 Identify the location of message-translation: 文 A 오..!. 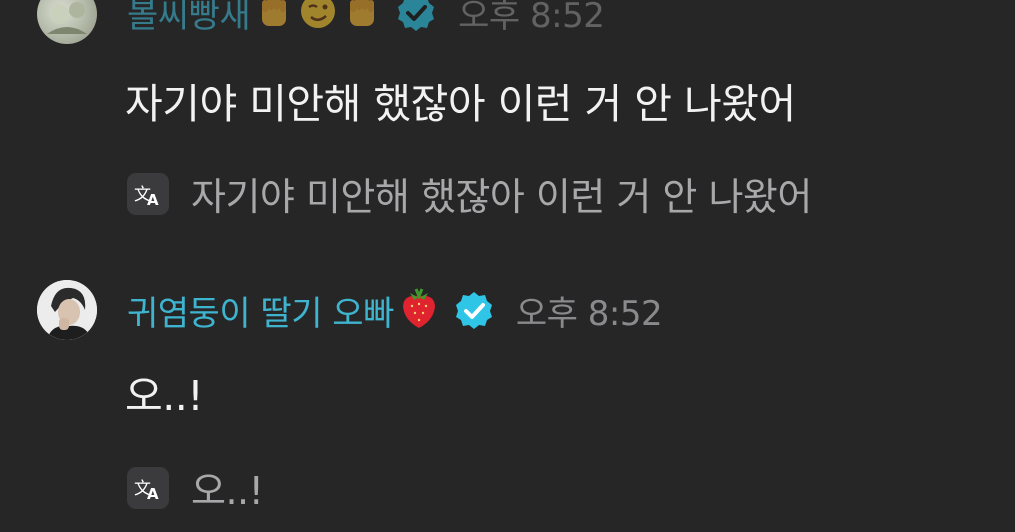
(195, 487).